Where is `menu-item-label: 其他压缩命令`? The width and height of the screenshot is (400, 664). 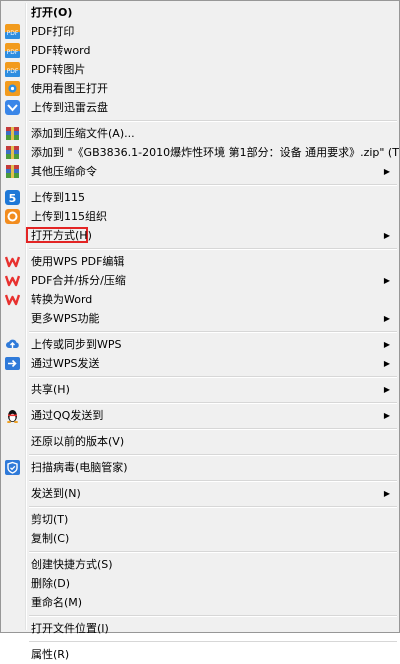
menu-item-label: 其他压缩命令 is located at coordinates (64, 171).